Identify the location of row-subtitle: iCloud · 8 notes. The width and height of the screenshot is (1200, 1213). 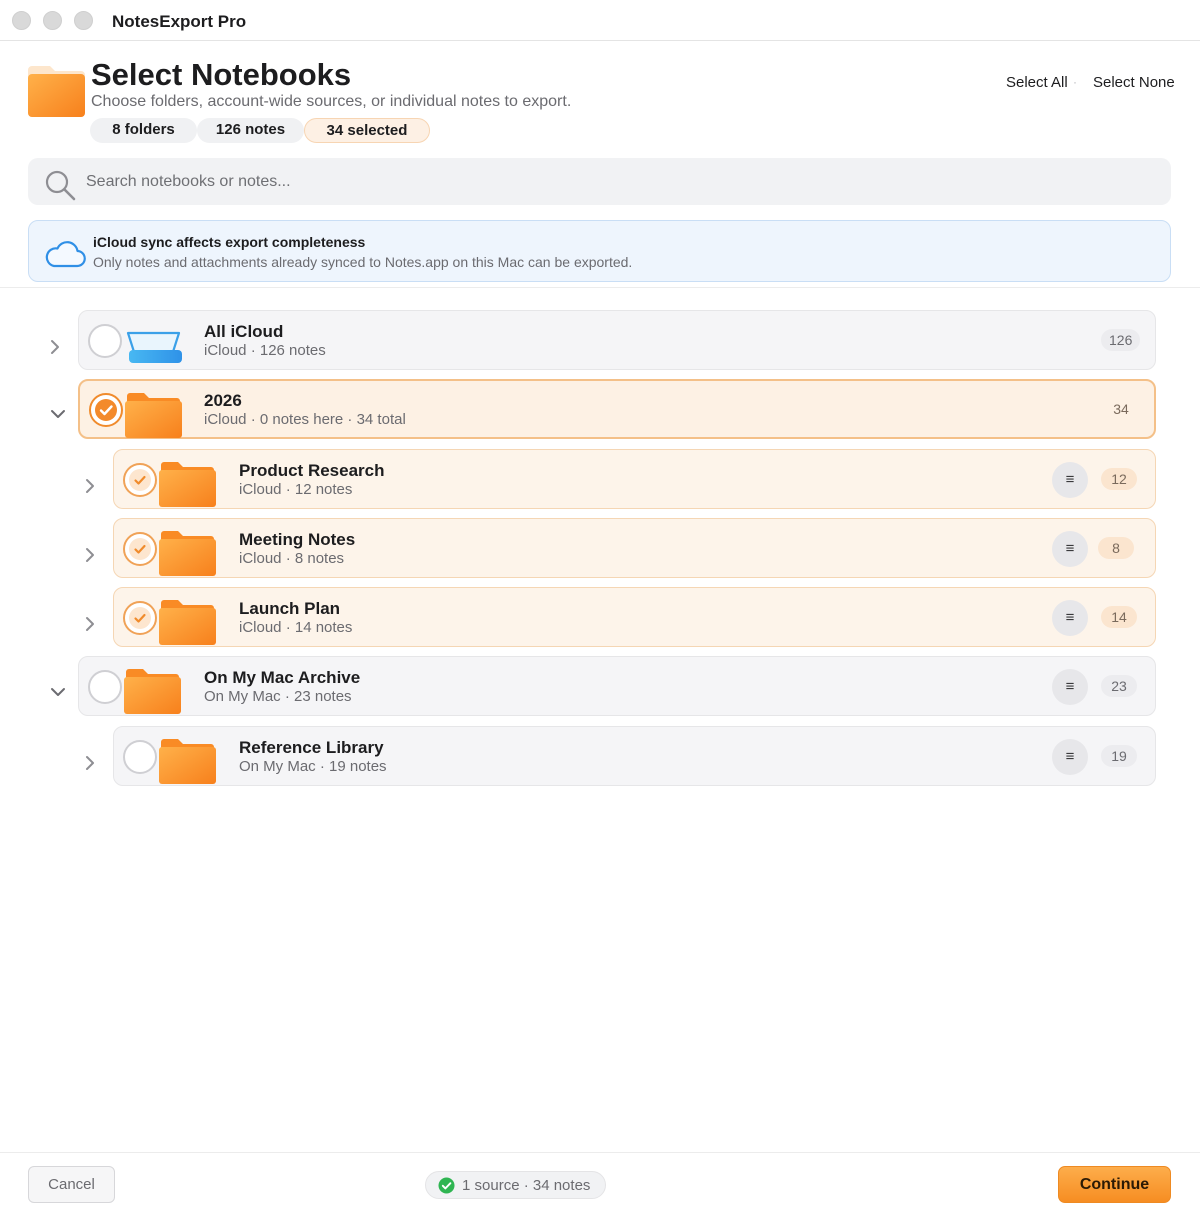
(292, 558).